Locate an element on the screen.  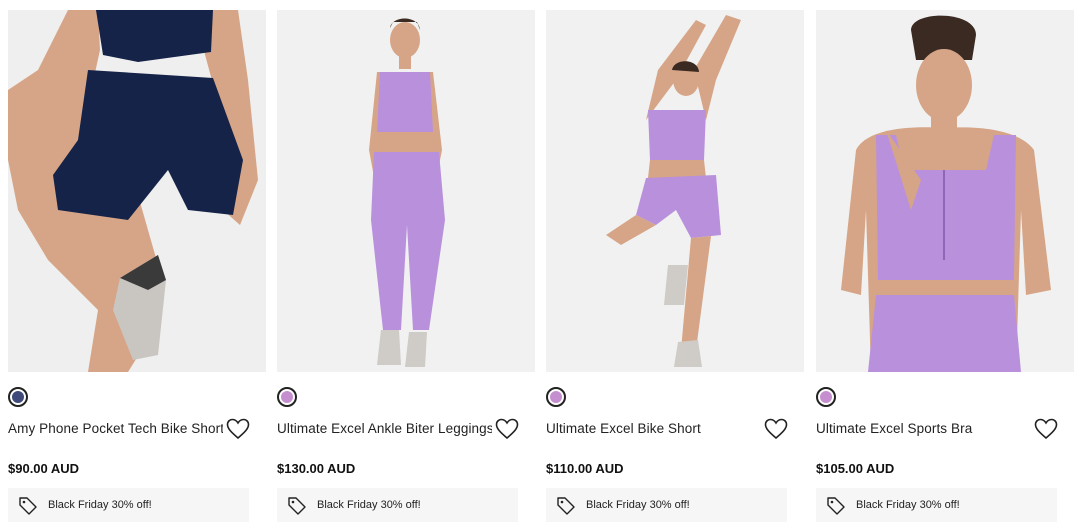
product-price: $130.00 AUD is located at coordinates (316, 468).